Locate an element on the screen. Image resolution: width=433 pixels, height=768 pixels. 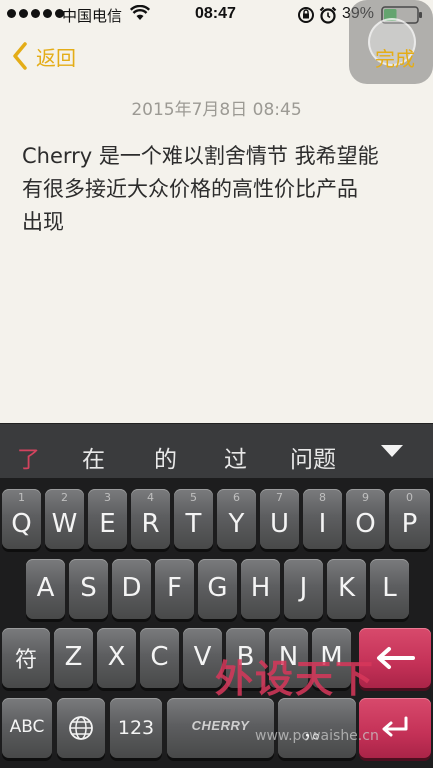
backspace-arrow-icon is located at coordinates (396, 658).